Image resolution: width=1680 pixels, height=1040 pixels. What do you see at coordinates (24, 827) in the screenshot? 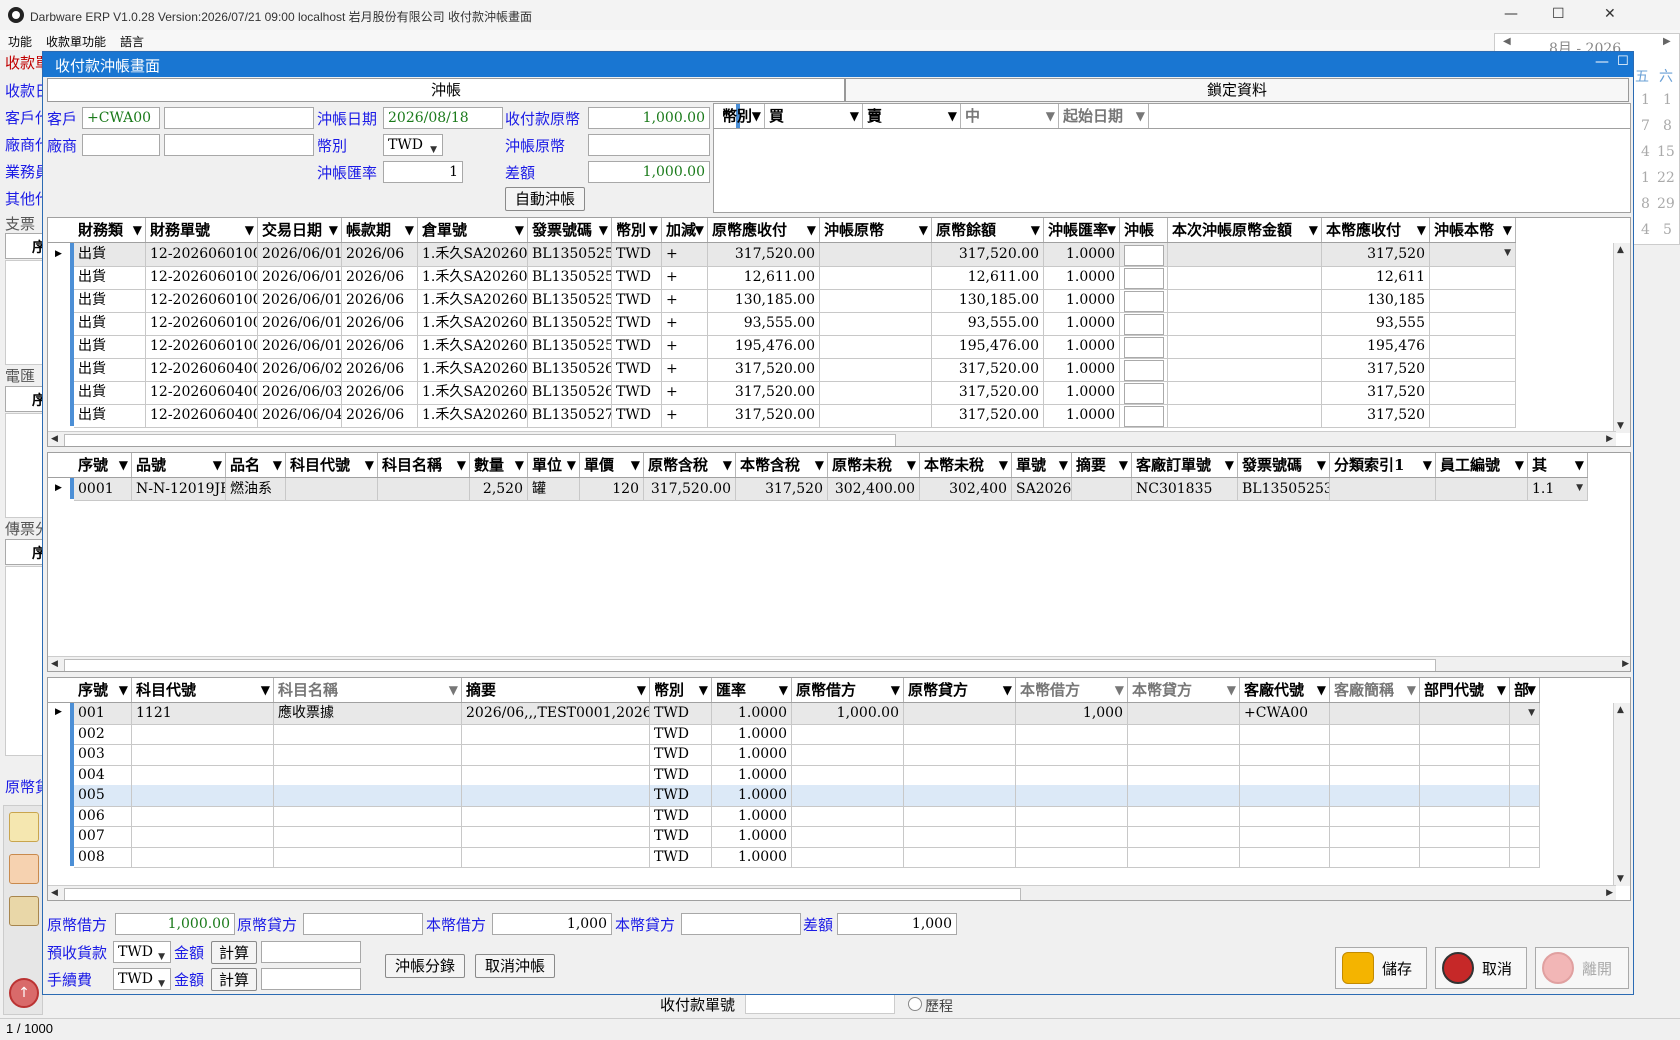
I see `note-icon` at bounding box center [24, 827].